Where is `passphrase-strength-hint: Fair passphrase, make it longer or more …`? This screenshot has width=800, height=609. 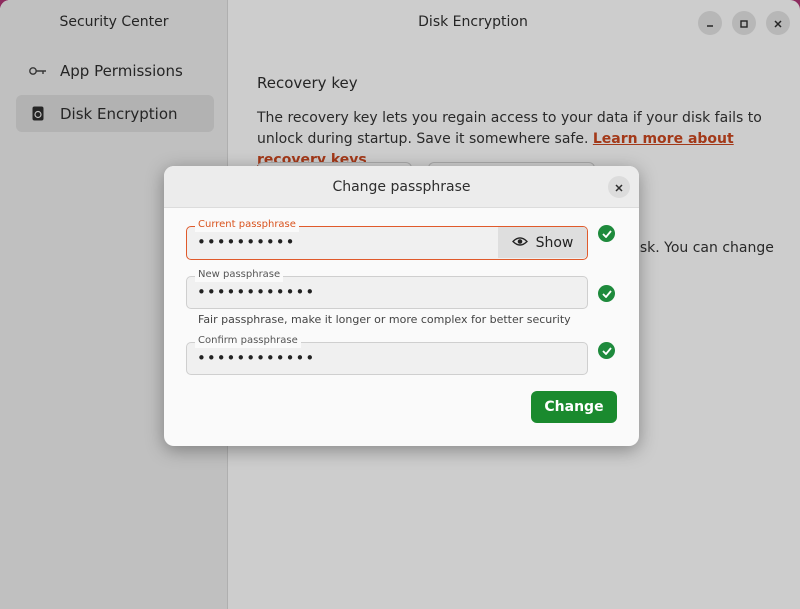
passphrase-strength-hint: Fair passphrase, make it longer or more … is located at coordinates (384, 319).